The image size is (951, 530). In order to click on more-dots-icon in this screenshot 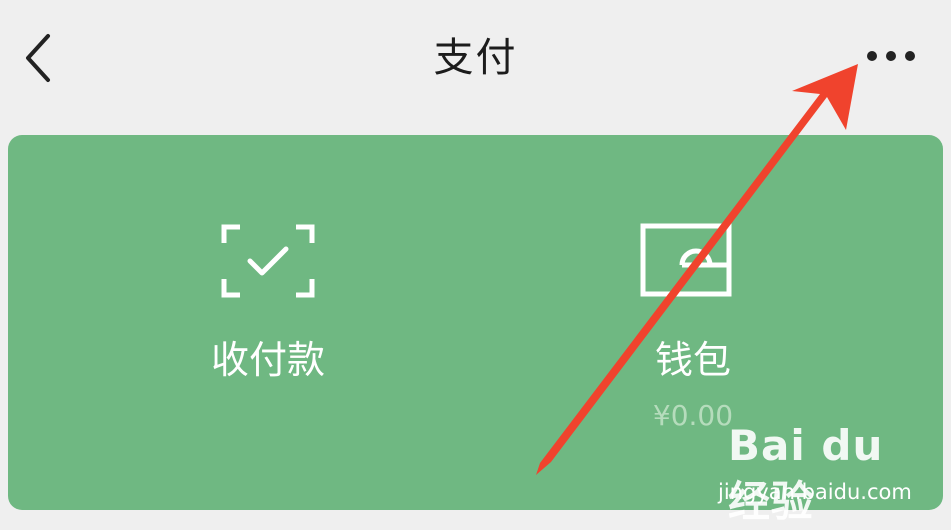, I will do `click(891, 56)`.